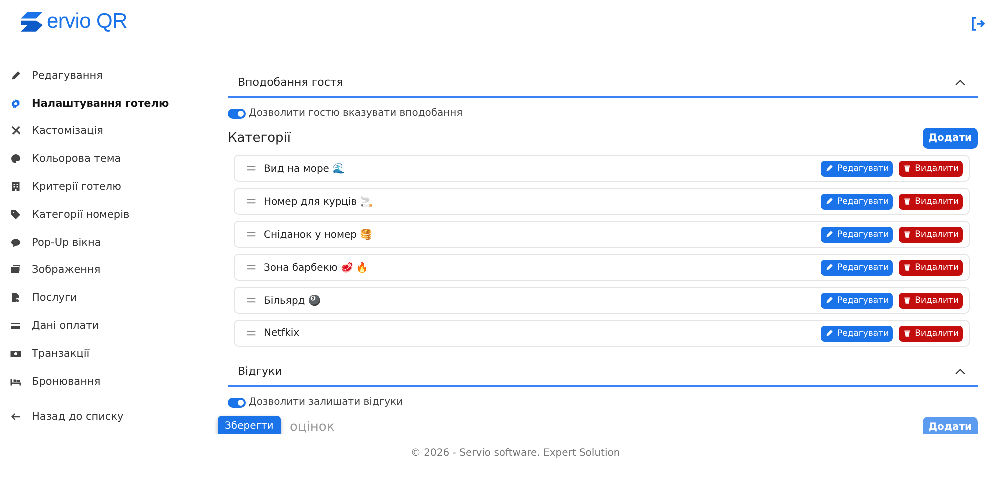  Describe the element at coordinates (16, 159) in the screenshot. I see `palette-icon` at that location.